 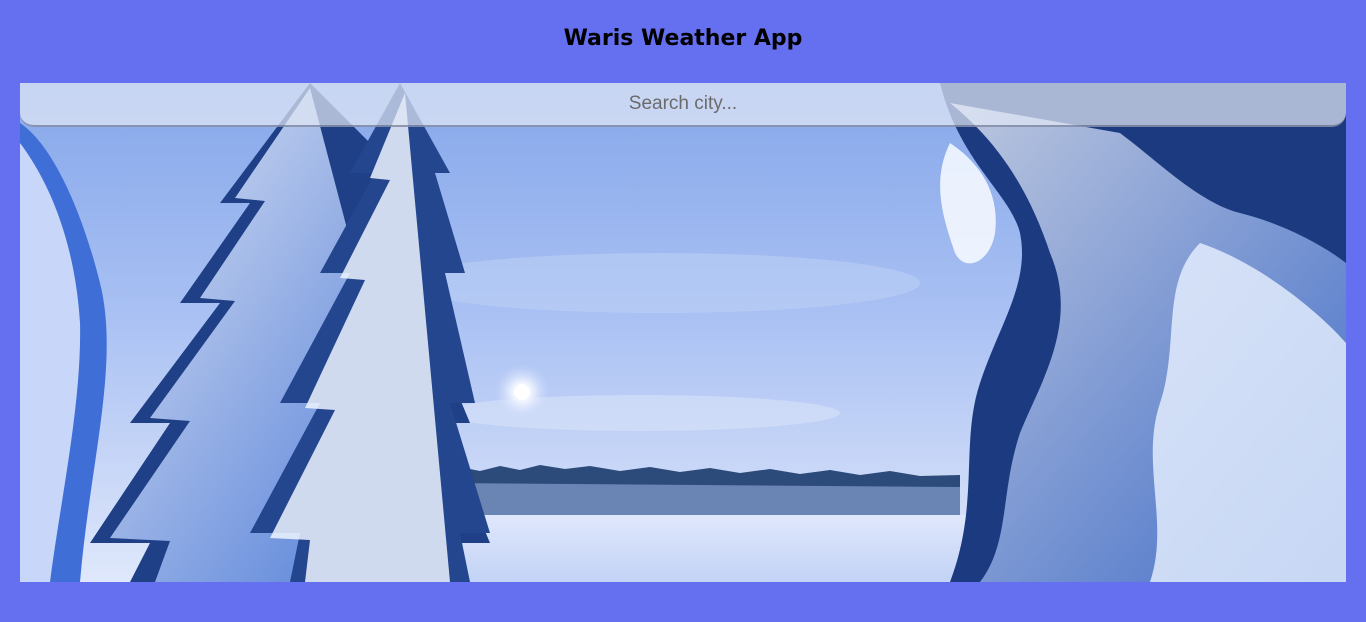 I want to click on search-bar, so click(x=683, y=105).